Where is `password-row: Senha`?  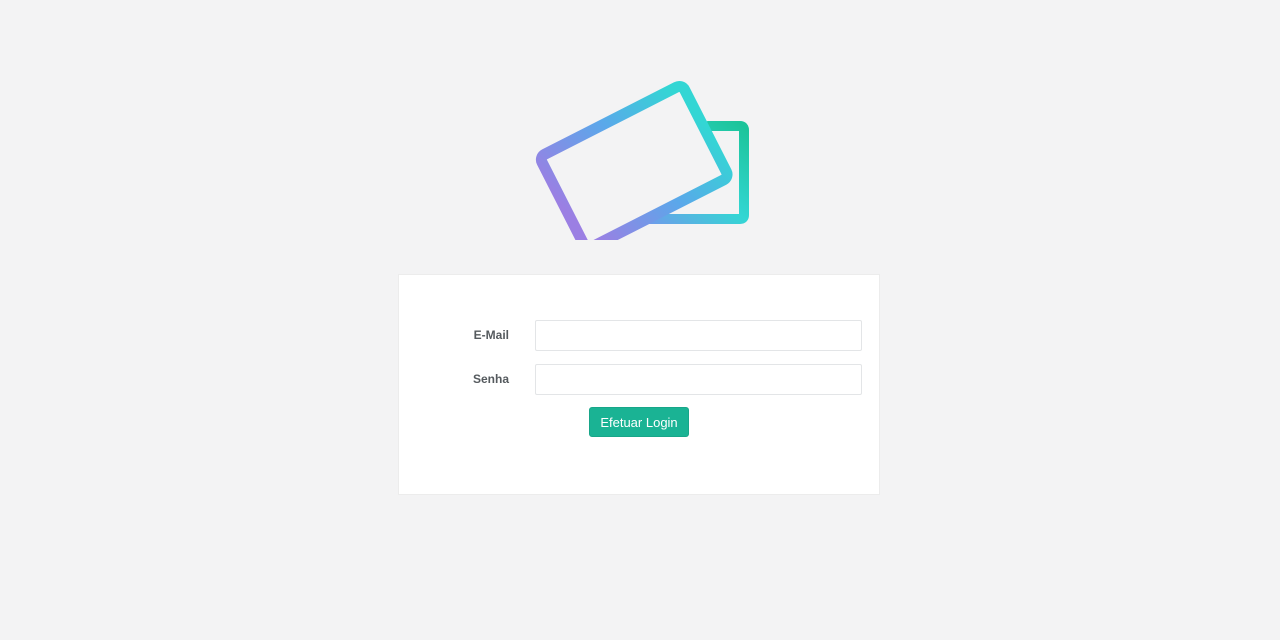 password-row: Senha is located at coordinates (639, 379).